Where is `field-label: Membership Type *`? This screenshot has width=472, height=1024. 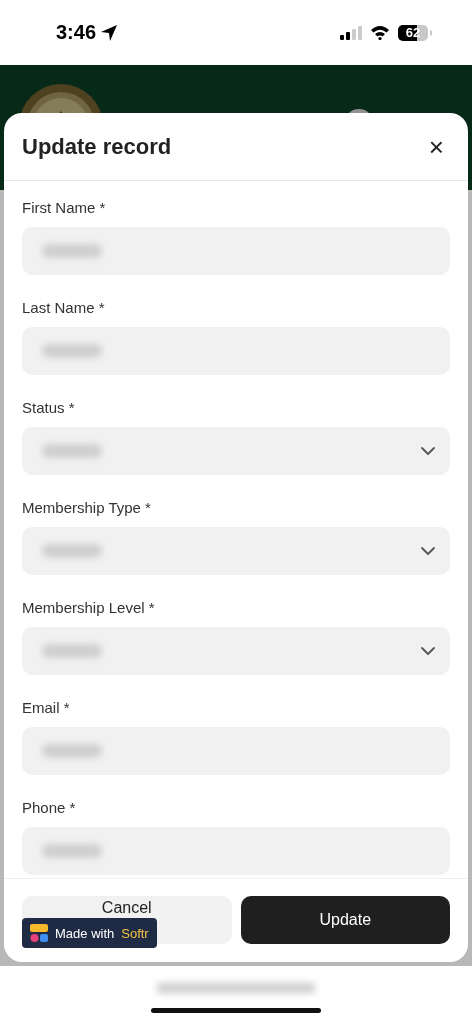
field-label: Membership Type * is located at coordinates (87, 507).